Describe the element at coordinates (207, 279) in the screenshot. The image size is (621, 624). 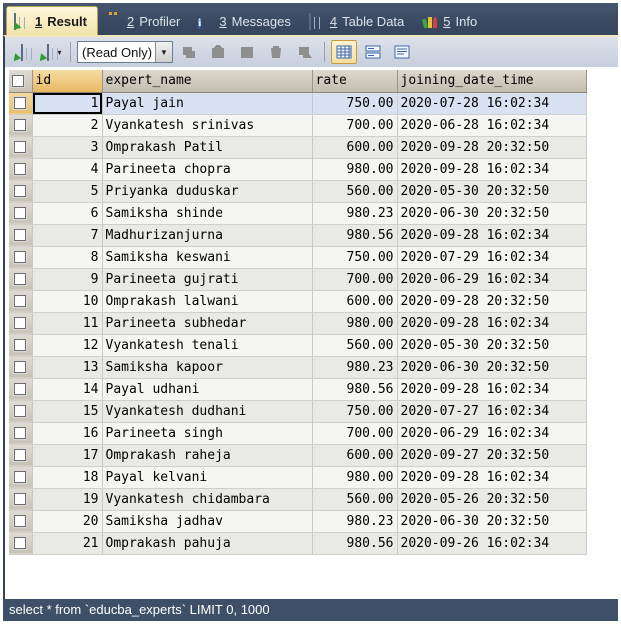
I see `cell-expert-name: Parineeta gujrati` at that location.